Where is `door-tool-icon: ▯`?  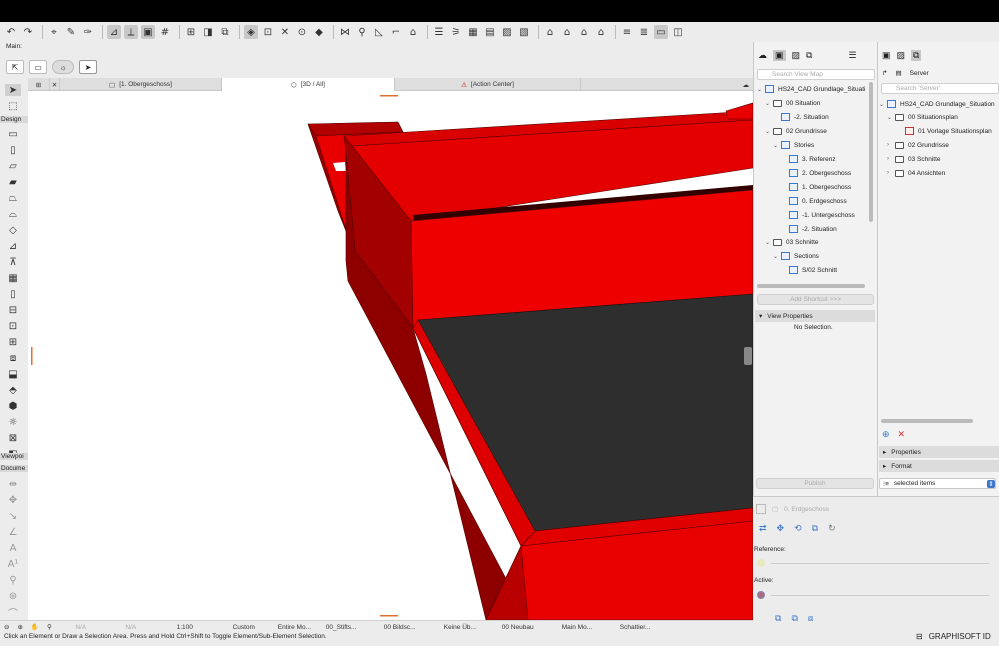
door-tool-icon: ▯ is located at coordinates (13, 294).